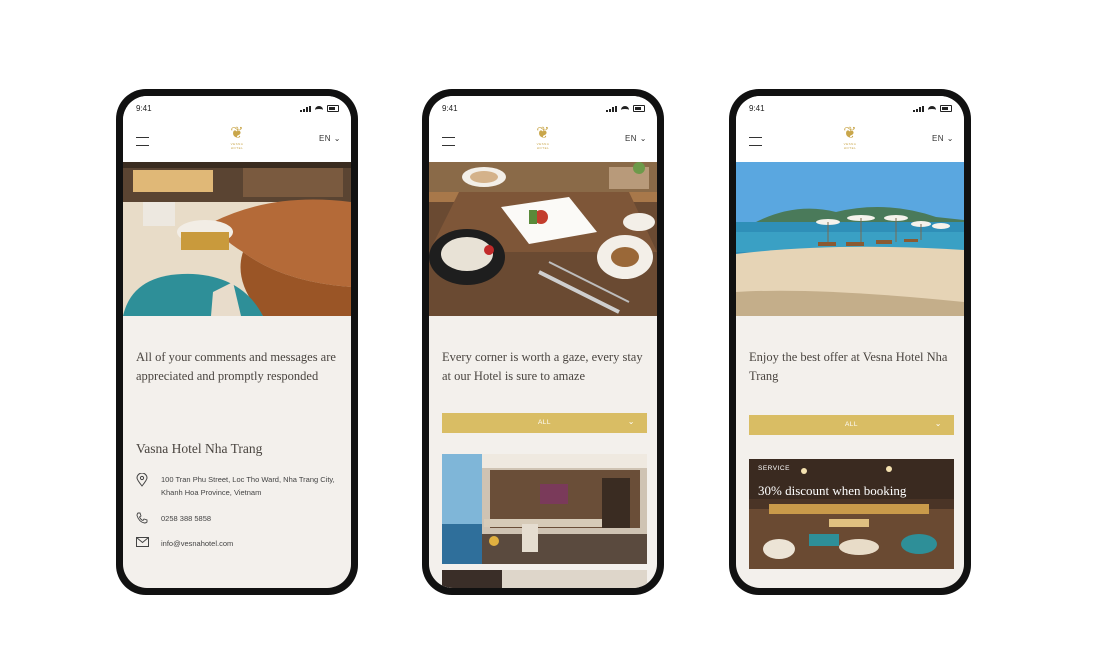 This screenshot has width=1108, height=646. Describe the element at coordinates (543, 239) in the screenshot. I see `dining-hero-image` at that location.